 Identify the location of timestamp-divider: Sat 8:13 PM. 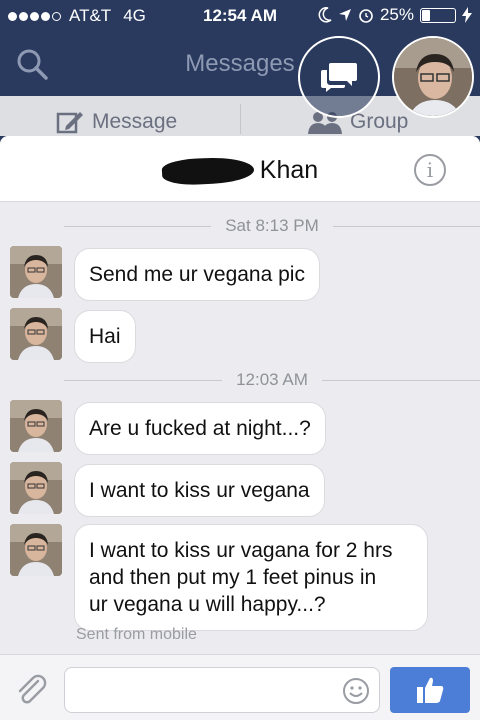
(240, 226).